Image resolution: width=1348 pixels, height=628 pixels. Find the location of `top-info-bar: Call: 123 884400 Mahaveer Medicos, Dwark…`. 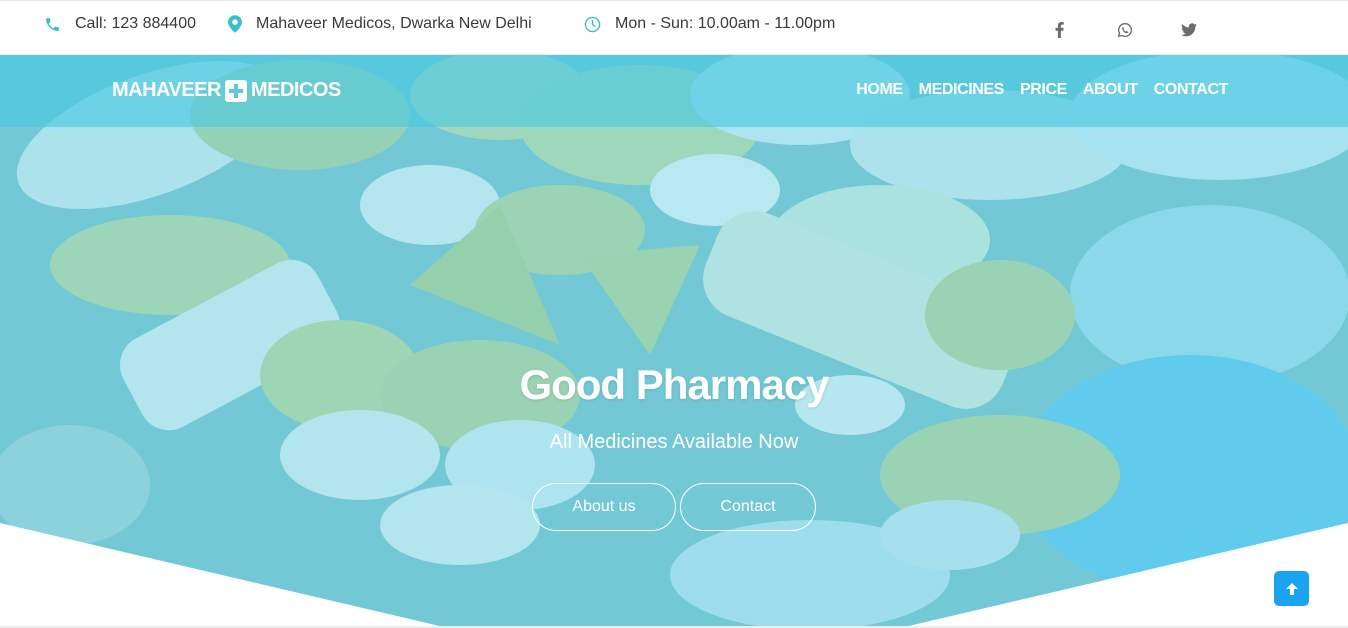

top-info-bar: Call: 123 884400 Mahaveer Medicos, Dwark… is located at coordinates (674, 27).